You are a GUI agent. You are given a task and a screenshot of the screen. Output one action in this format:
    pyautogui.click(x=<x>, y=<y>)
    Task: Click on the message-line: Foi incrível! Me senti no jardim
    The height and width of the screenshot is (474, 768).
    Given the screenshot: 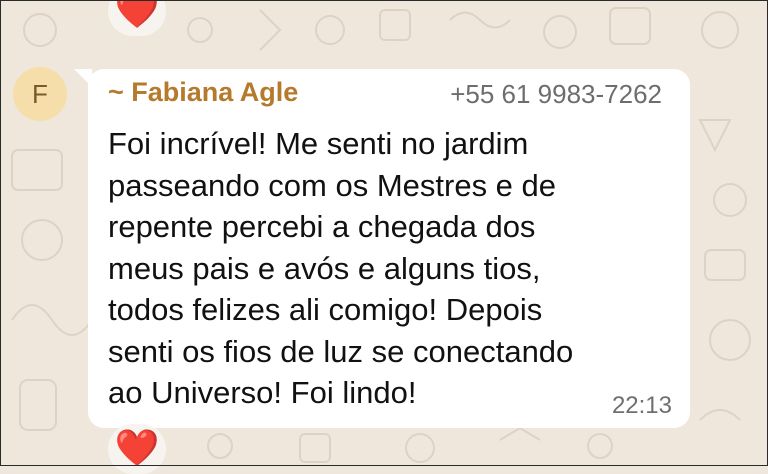 What is the action you would take?
    pyautogui.click(x=318, y=143)
    